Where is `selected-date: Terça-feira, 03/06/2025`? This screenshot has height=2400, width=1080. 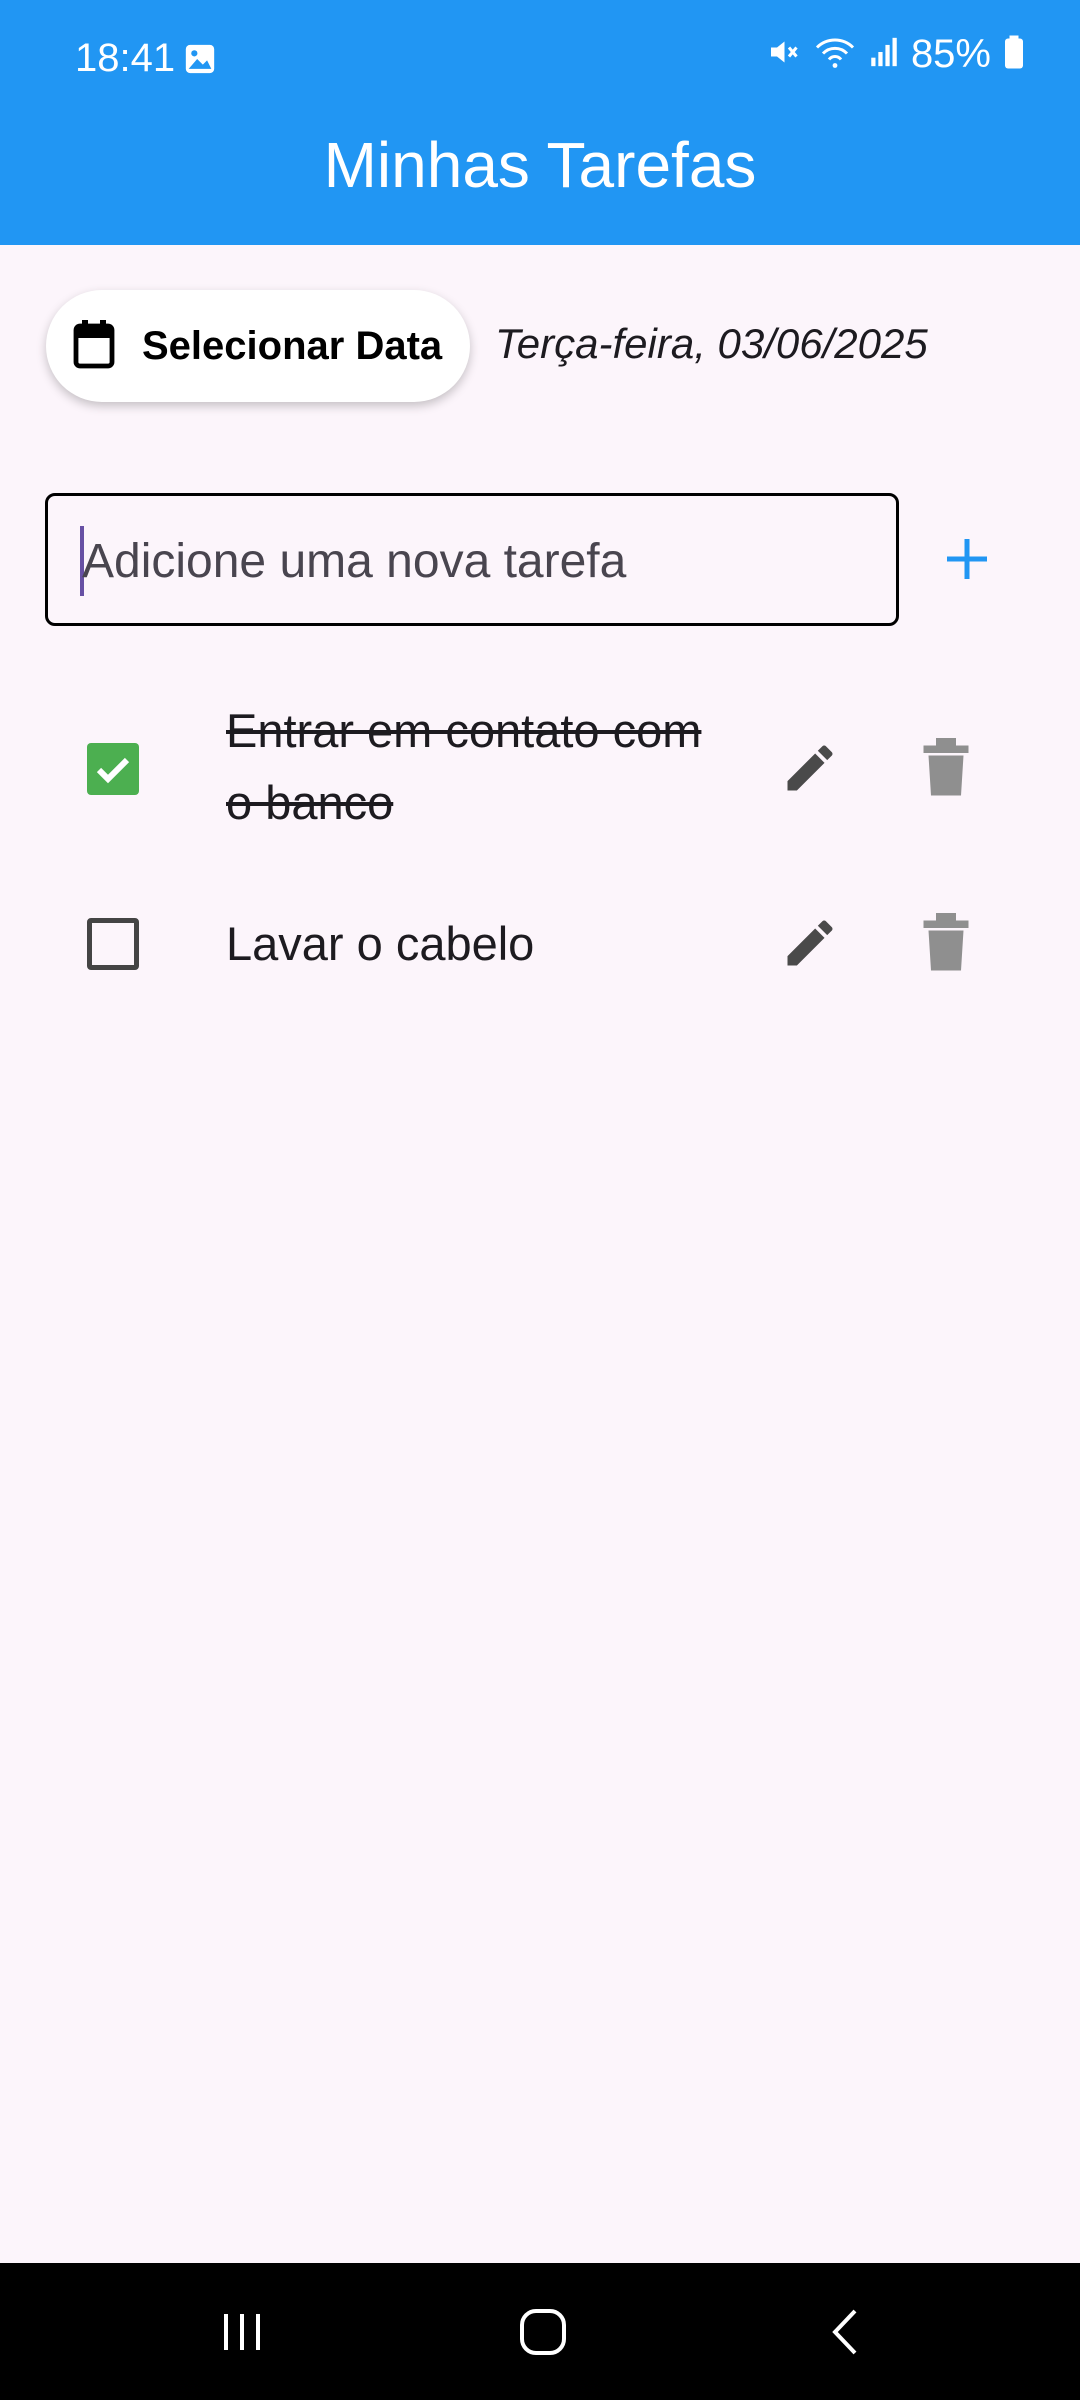
selected-date: Terça-feira, 03/06/2025 is located at coordinates (711, 343).